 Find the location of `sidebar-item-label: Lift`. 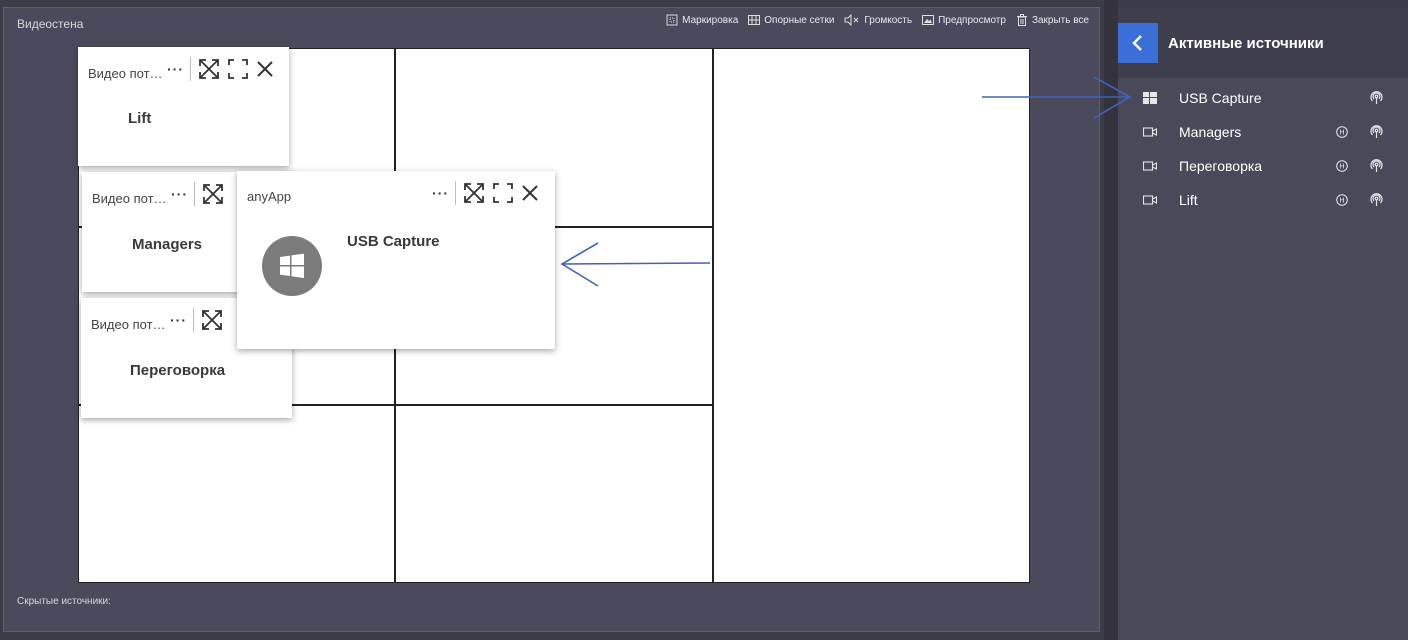

sidebar-item-label: Lift is located at coordinates (1188, 200).